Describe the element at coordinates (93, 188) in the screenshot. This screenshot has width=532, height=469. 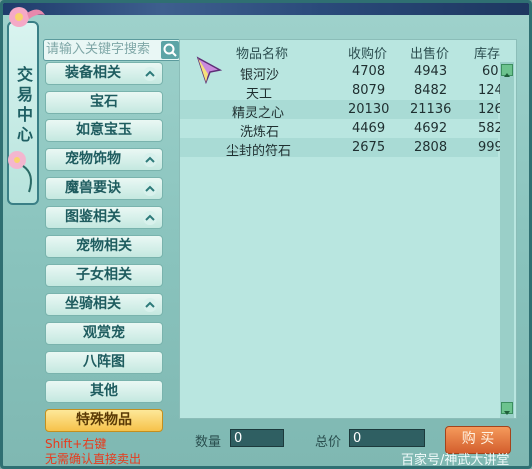
I see `category-label: 魔兽要诀` at that location.